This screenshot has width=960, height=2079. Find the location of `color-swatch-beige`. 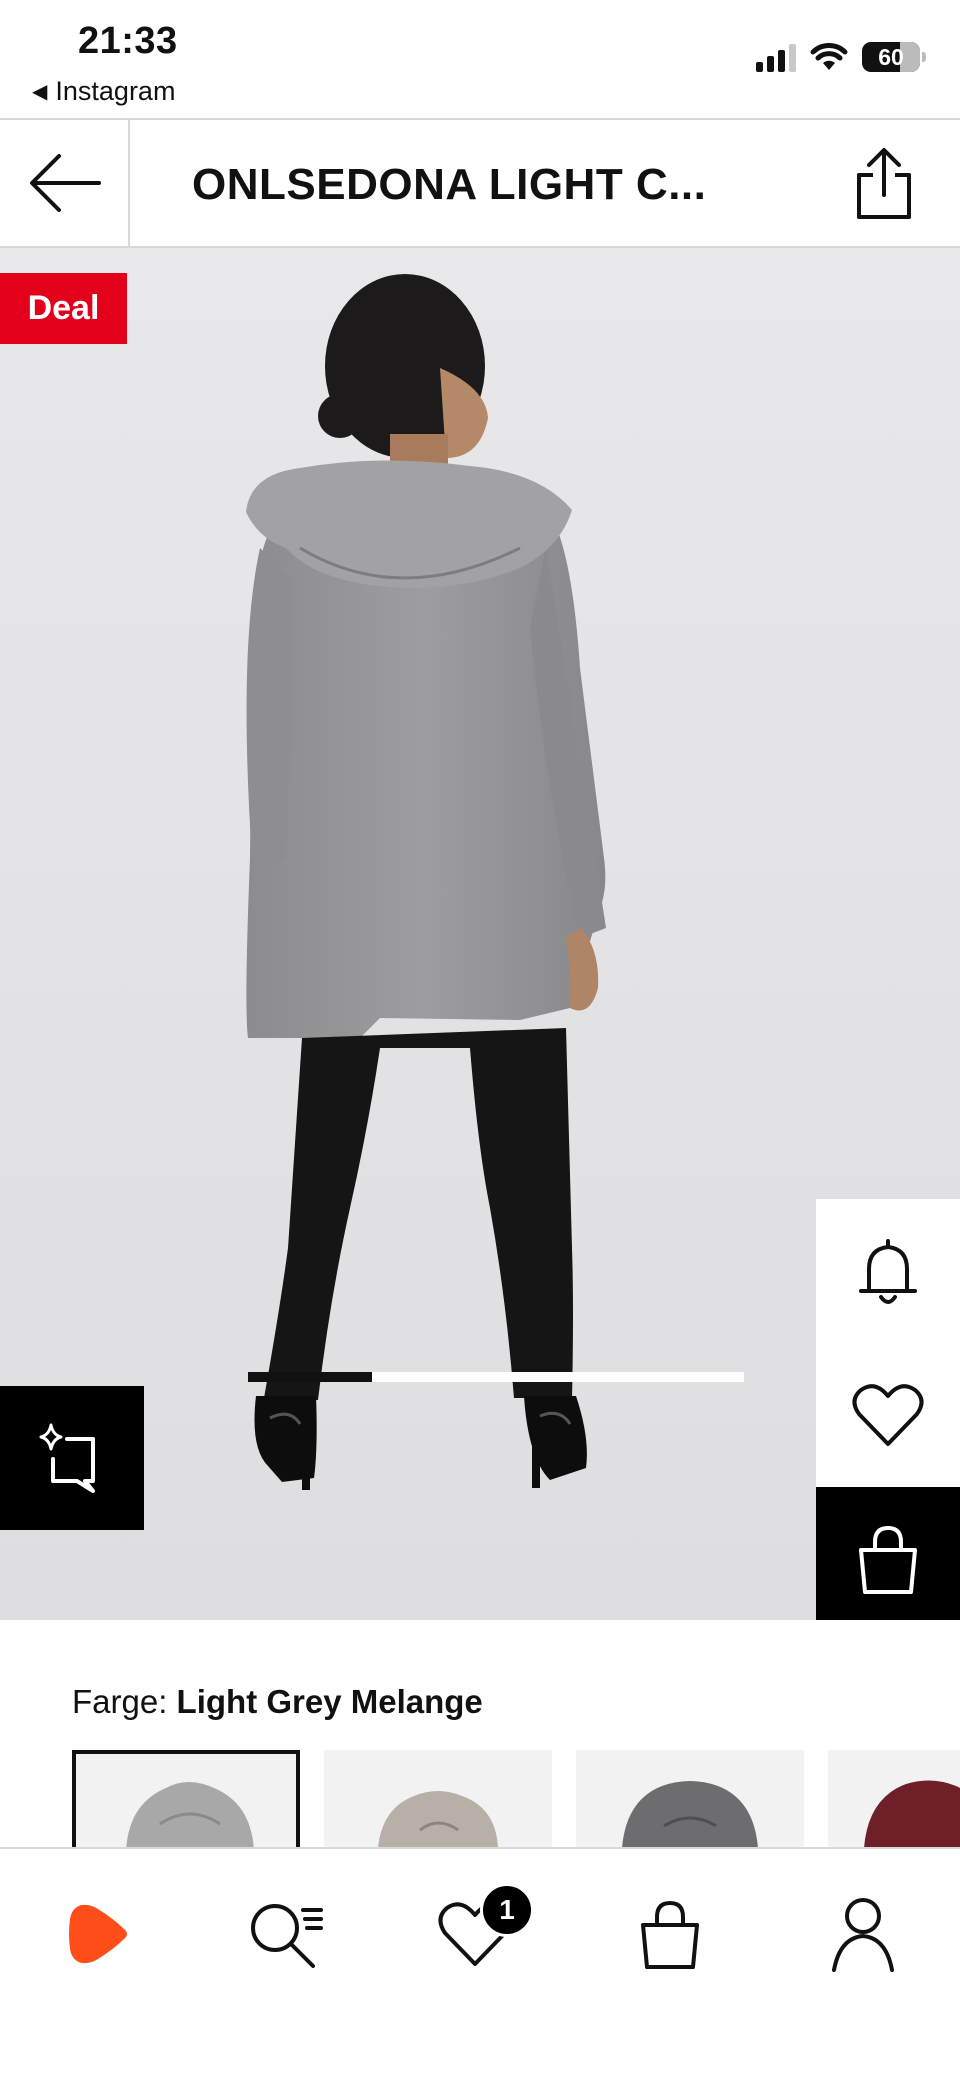

color-swatch-beige is located at coordinates (438, 1799).